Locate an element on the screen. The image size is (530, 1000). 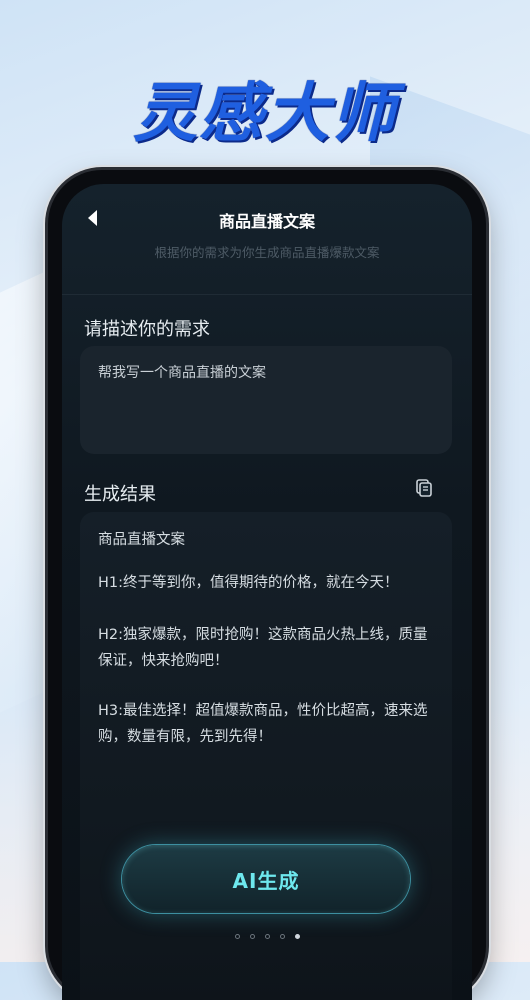
result-title: 商品直播文案 is located at coordinates (141, 540).